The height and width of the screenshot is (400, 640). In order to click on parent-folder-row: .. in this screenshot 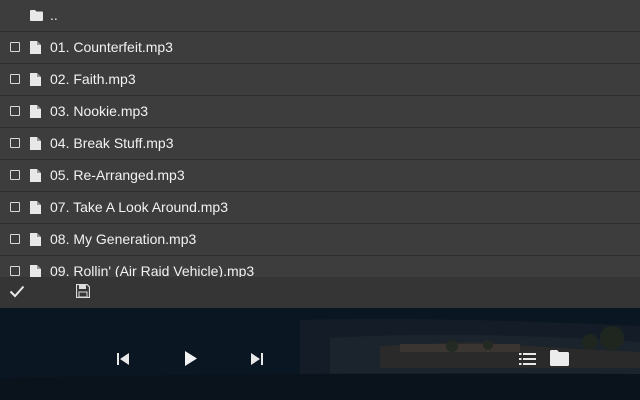, I will do `click(320, 16)`.